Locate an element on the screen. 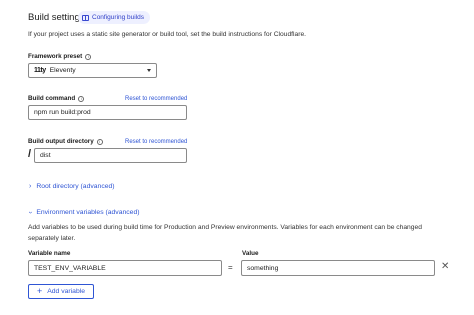 The image size is (474, 315). env-vars-label: Environment variables (advanced) is located at coordinates (88, 212).